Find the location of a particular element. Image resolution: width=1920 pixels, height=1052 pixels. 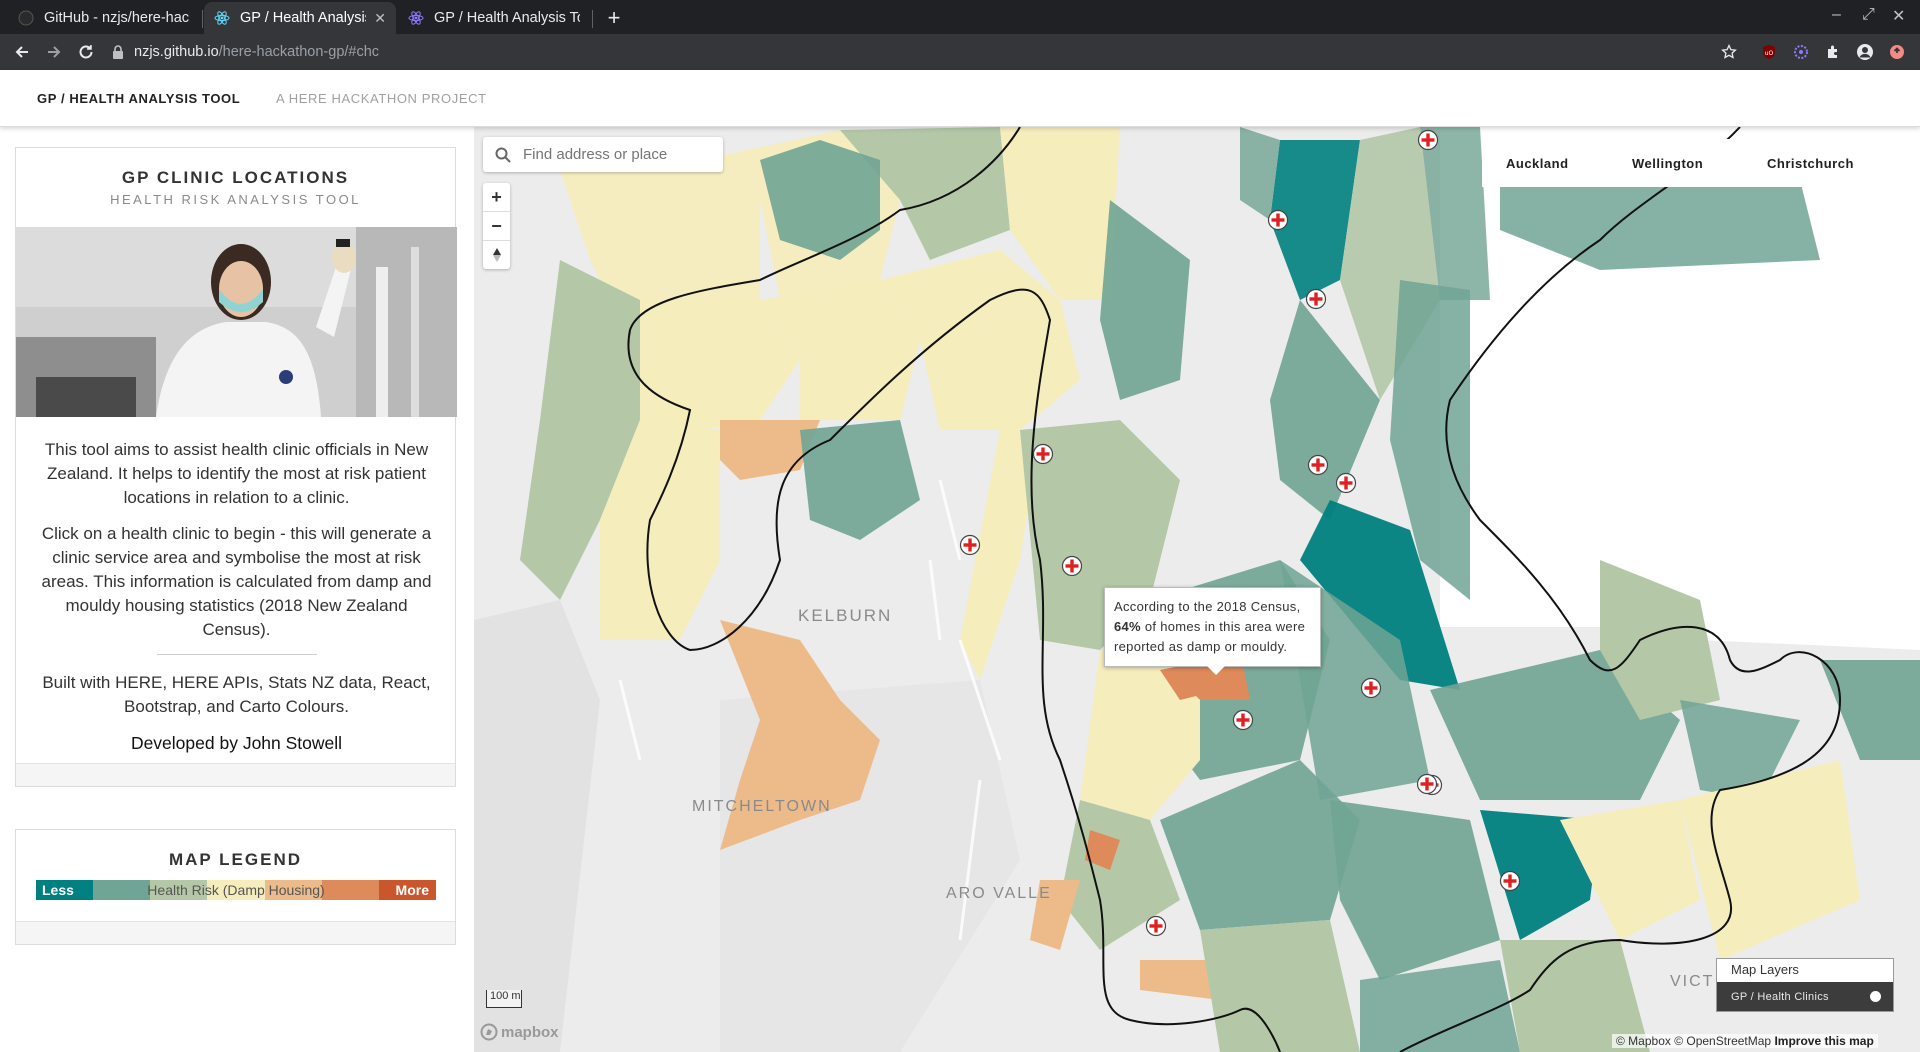

map-layers-title: Map Layers is located at coordinates (1765, 969).